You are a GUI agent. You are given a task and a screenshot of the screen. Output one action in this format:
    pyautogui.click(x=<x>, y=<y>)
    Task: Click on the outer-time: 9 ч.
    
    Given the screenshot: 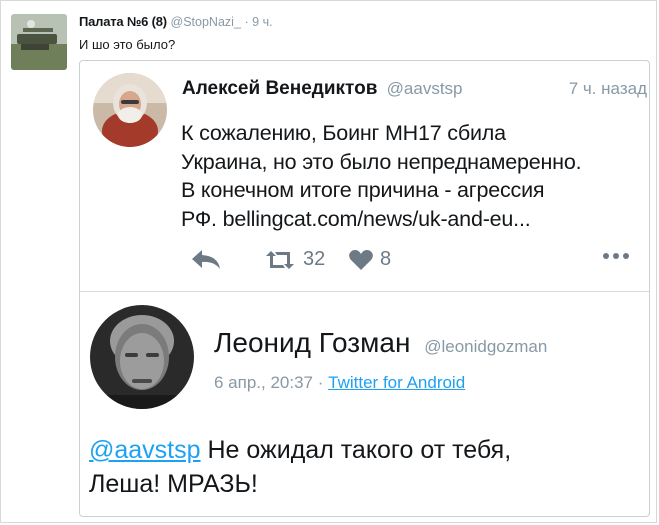 What is the action you would take?
    pyautogui.click(x=262, y=22)
    